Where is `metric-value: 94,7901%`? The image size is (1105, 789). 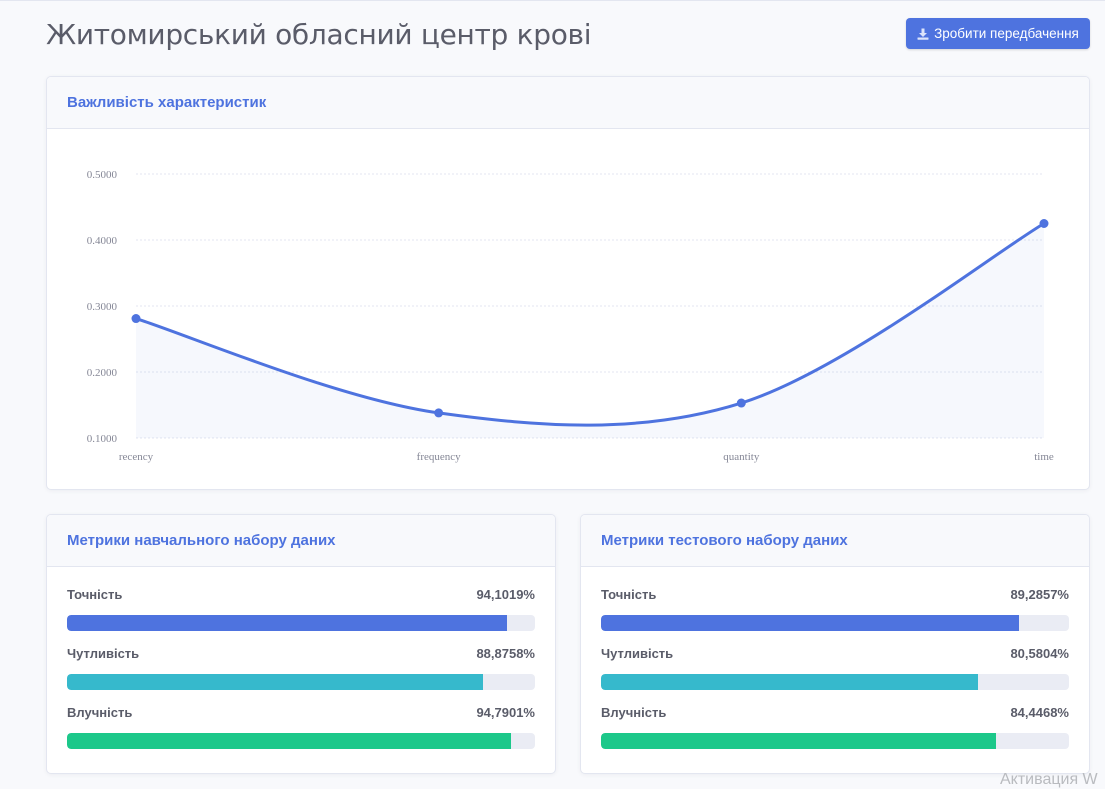
metric-value: 94,7901% is located at coordinates (505, 712).